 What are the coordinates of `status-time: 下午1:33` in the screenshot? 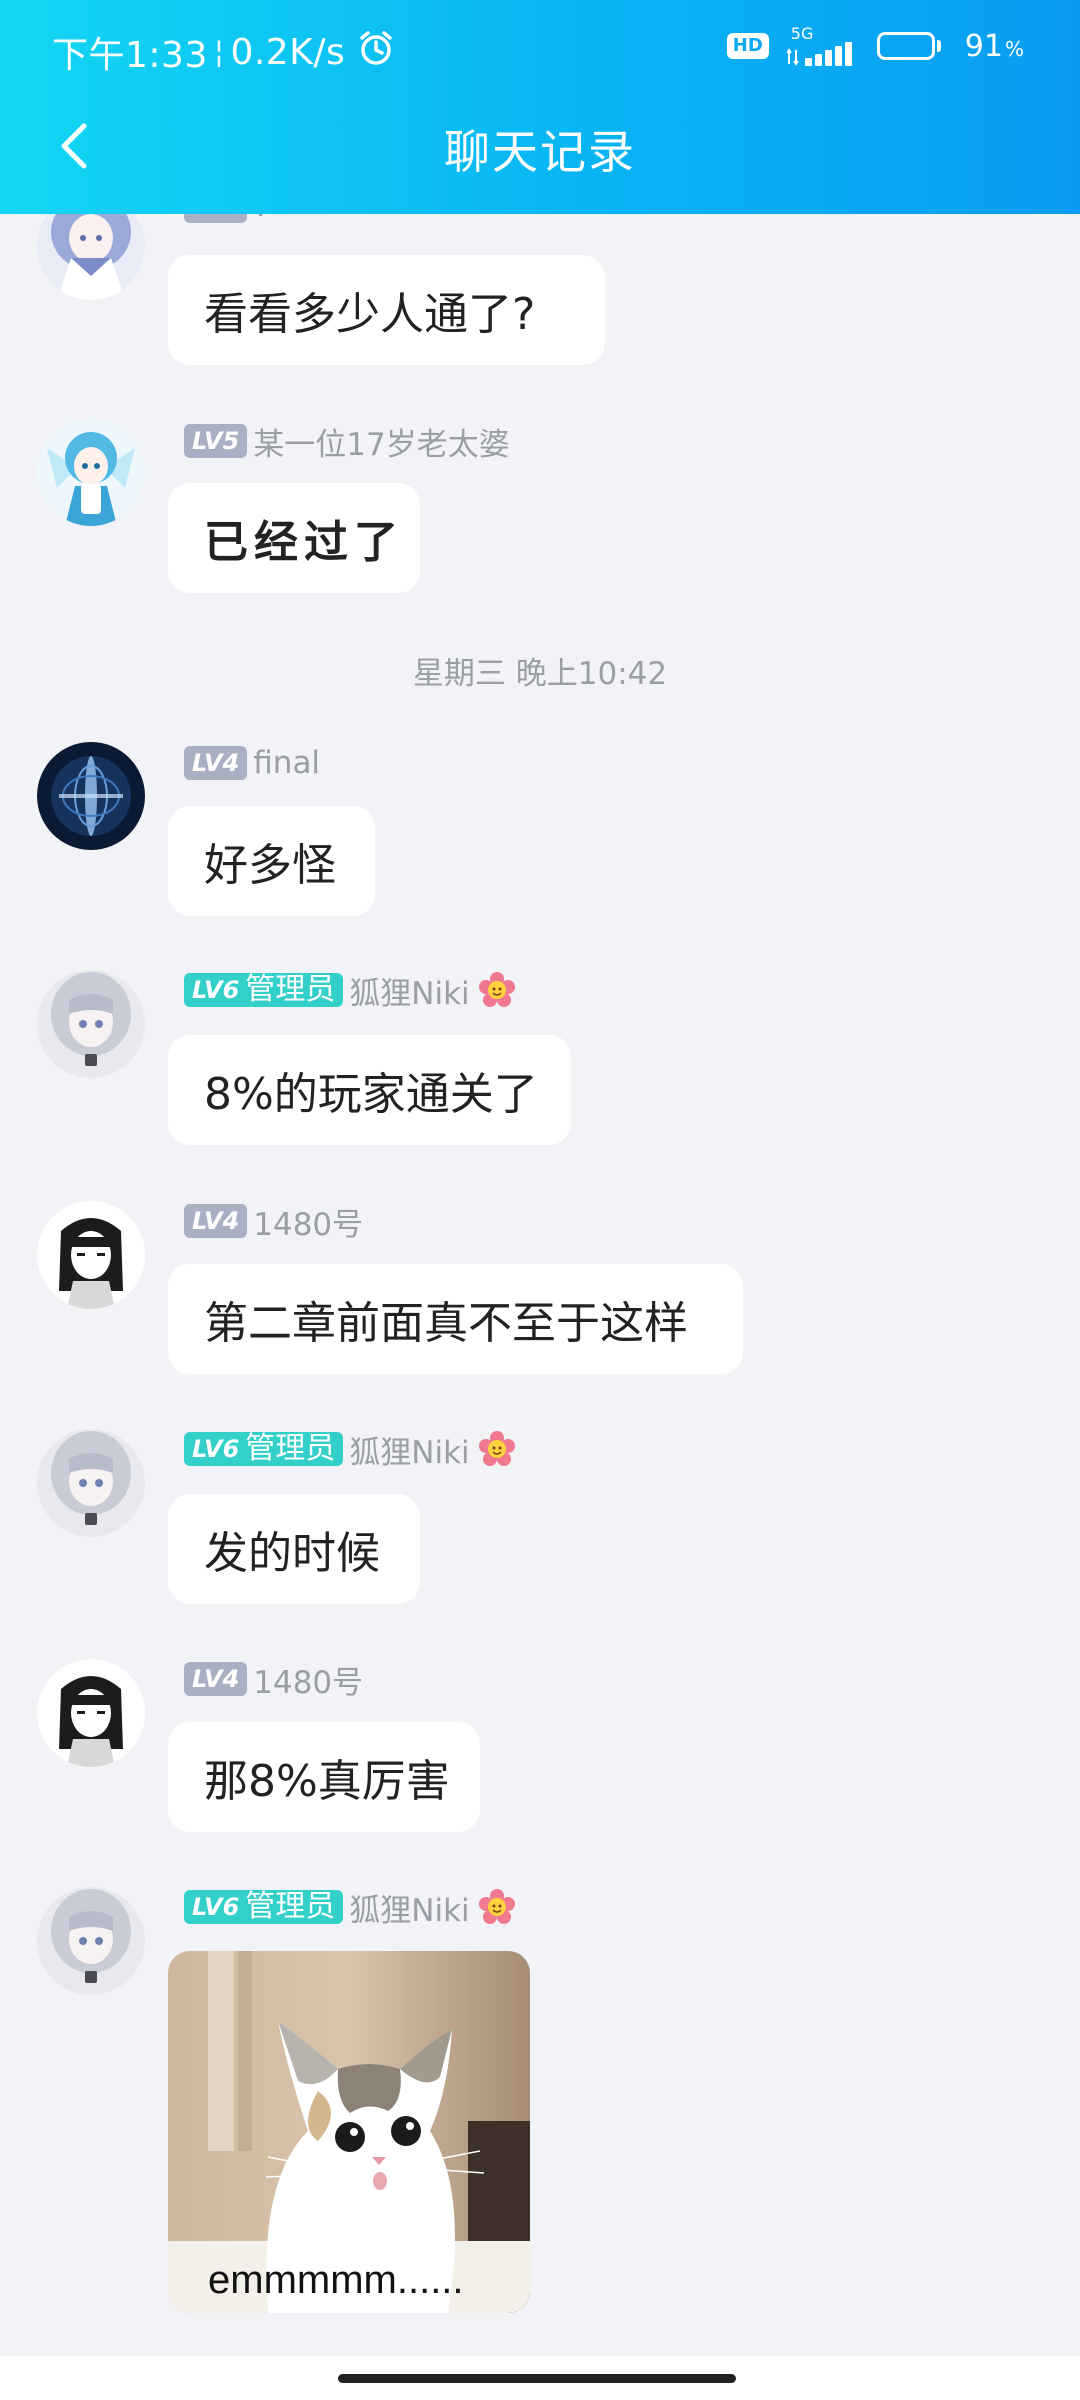 It's located at (130, 55).